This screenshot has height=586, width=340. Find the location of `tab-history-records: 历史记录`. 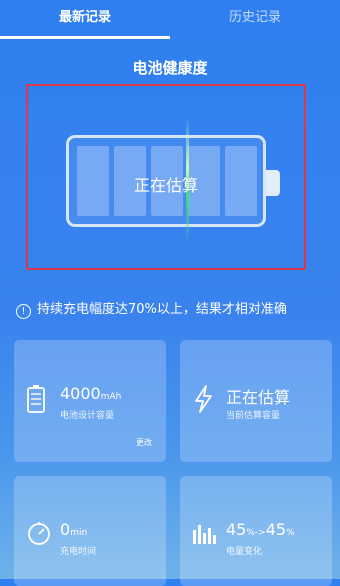

tab-history-records: 历史记录 is located at coordinates (255, 19).